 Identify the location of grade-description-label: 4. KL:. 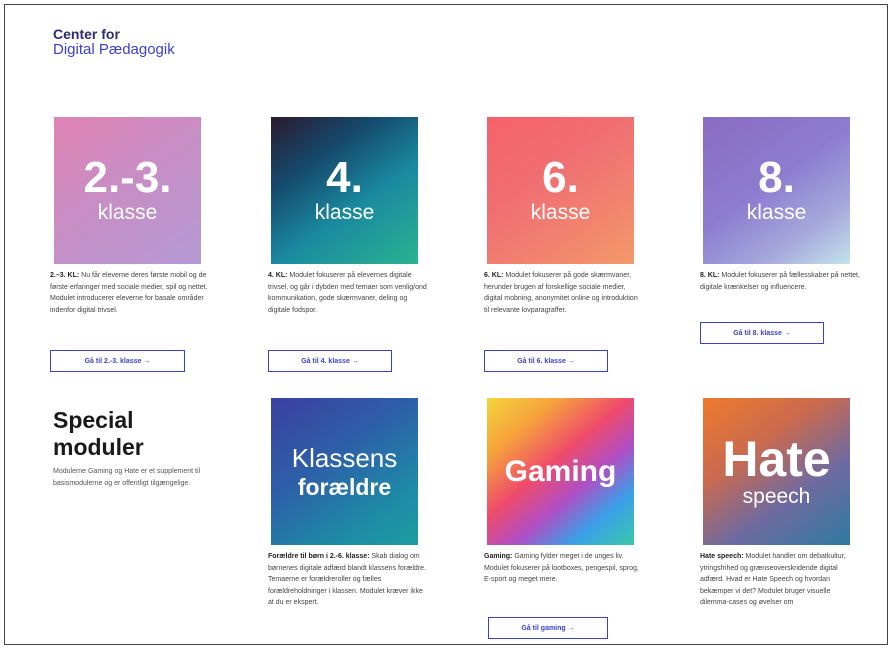
(278, 275).